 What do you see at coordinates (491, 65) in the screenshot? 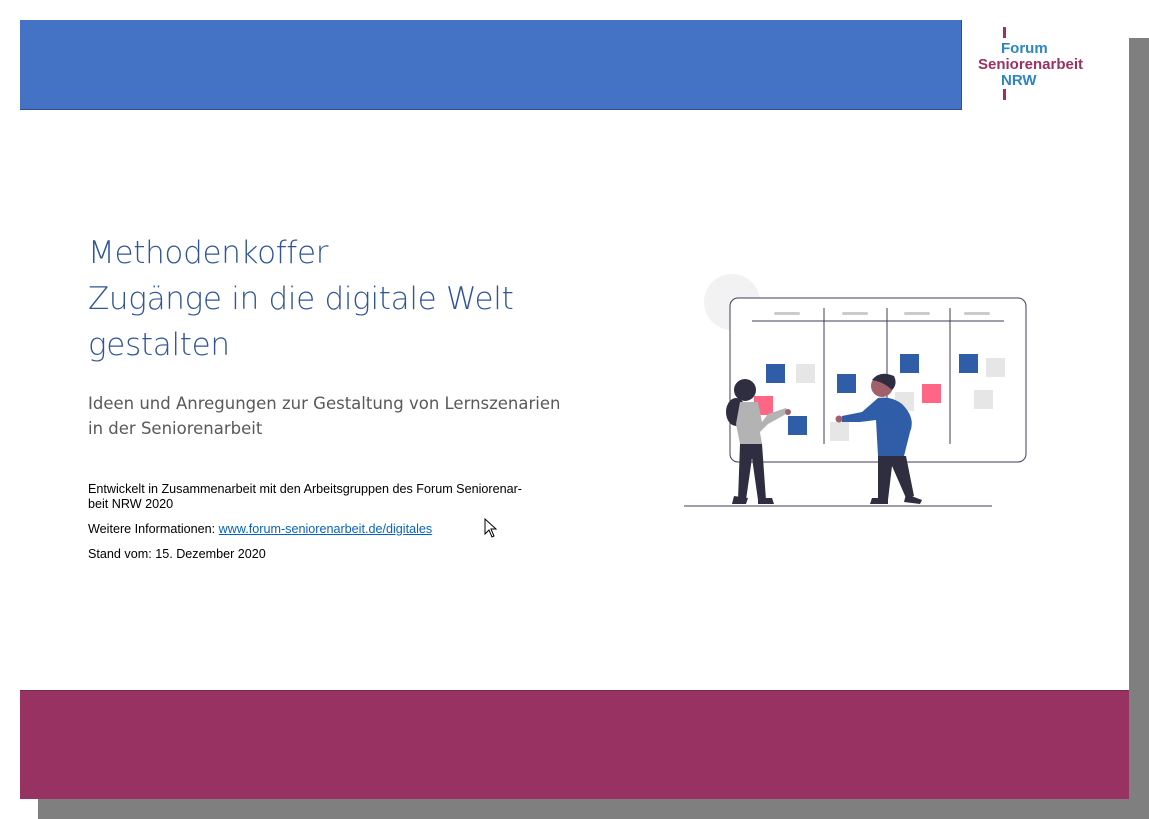
I see `header-band` at bounding box center [491, 65].